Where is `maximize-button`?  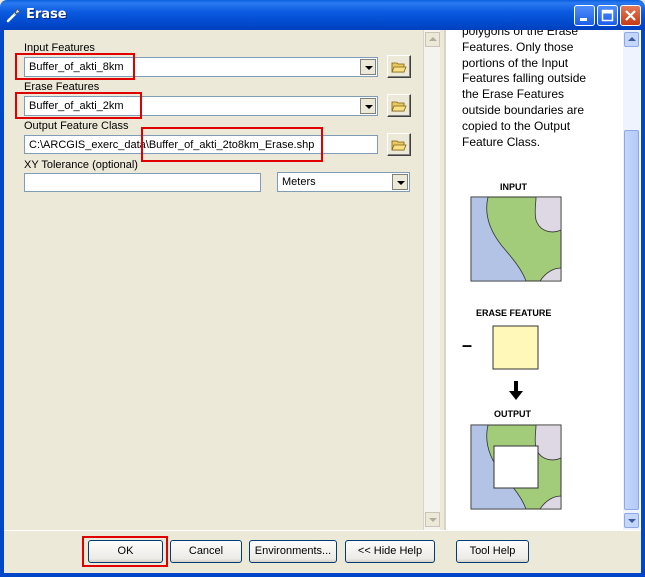
maximize-button is located at coordinates (607, 15).